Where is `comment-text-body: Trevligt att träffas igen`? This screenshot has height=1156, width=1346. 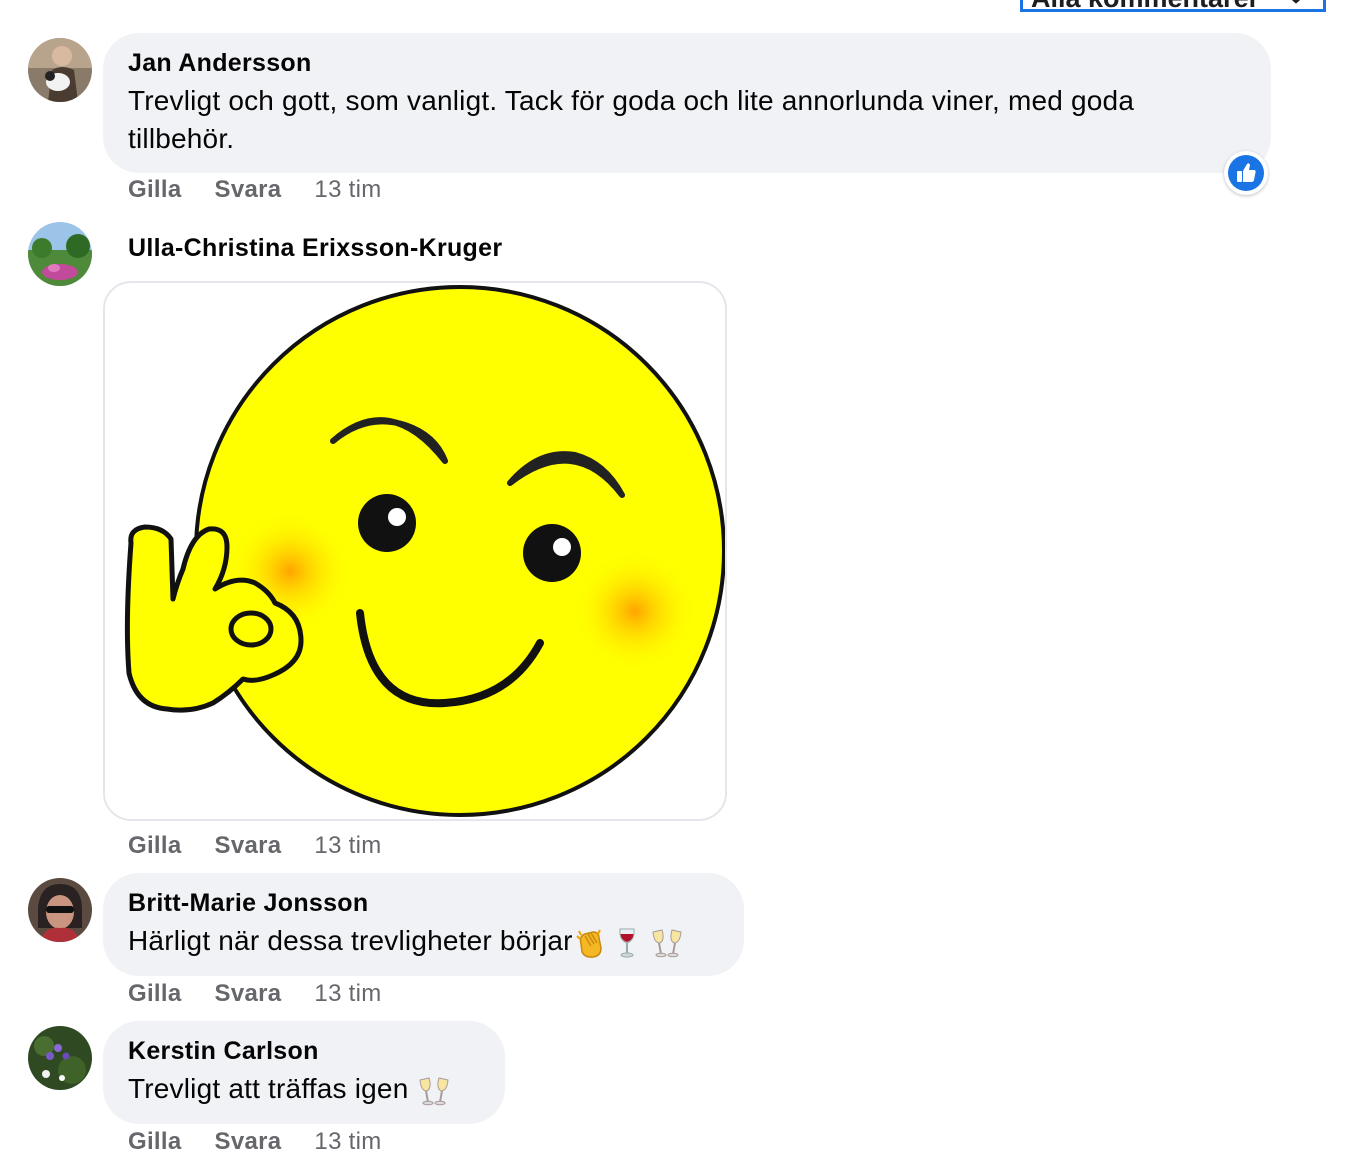
comment-text-body: Trevligt att träffas igen is located at coordinates (268, 1088).